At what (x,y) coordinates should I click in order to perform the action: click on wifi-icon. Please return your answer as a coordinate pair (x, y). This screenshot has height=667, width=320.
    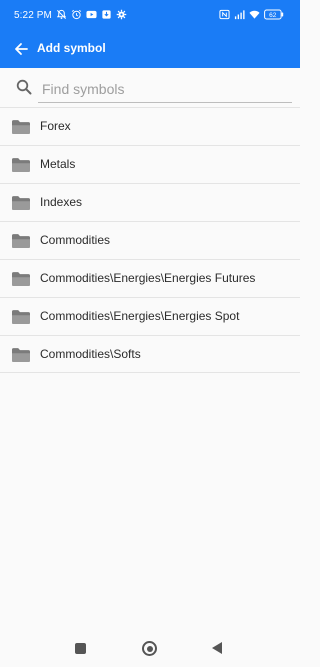
    Looking at the image, I should click on (254, 14).